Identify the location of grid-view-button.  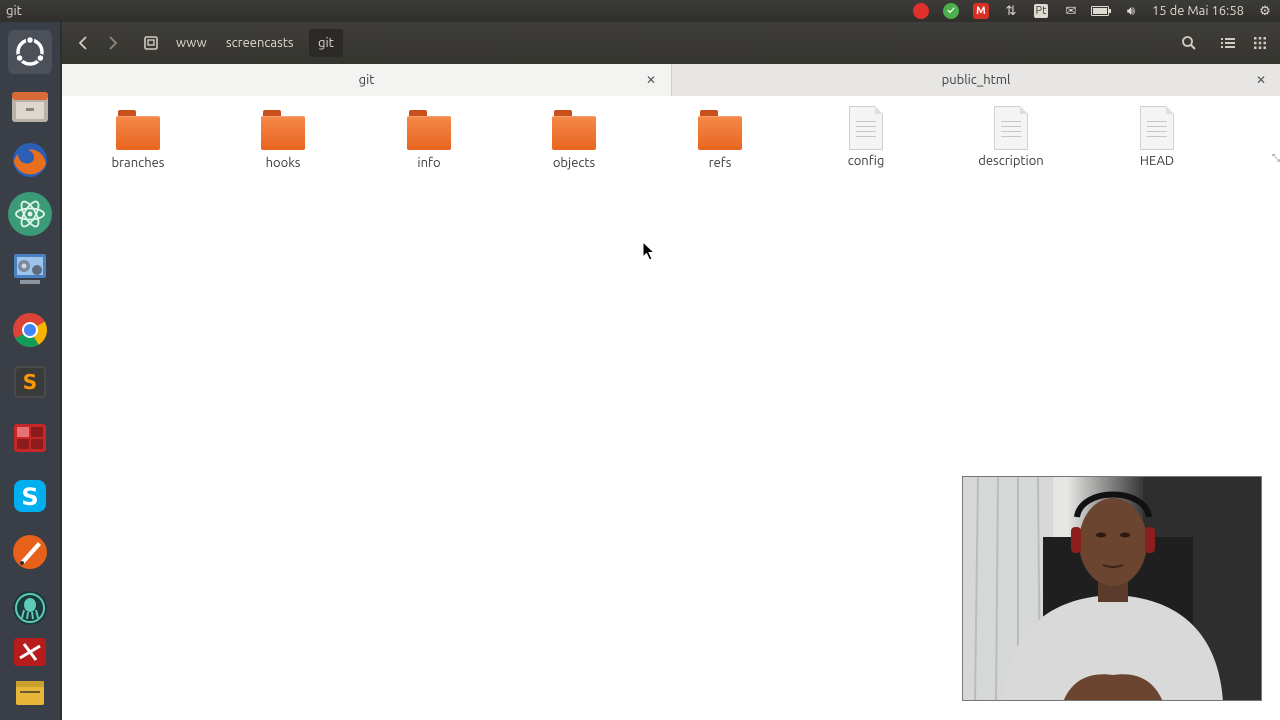
(1260, 43).